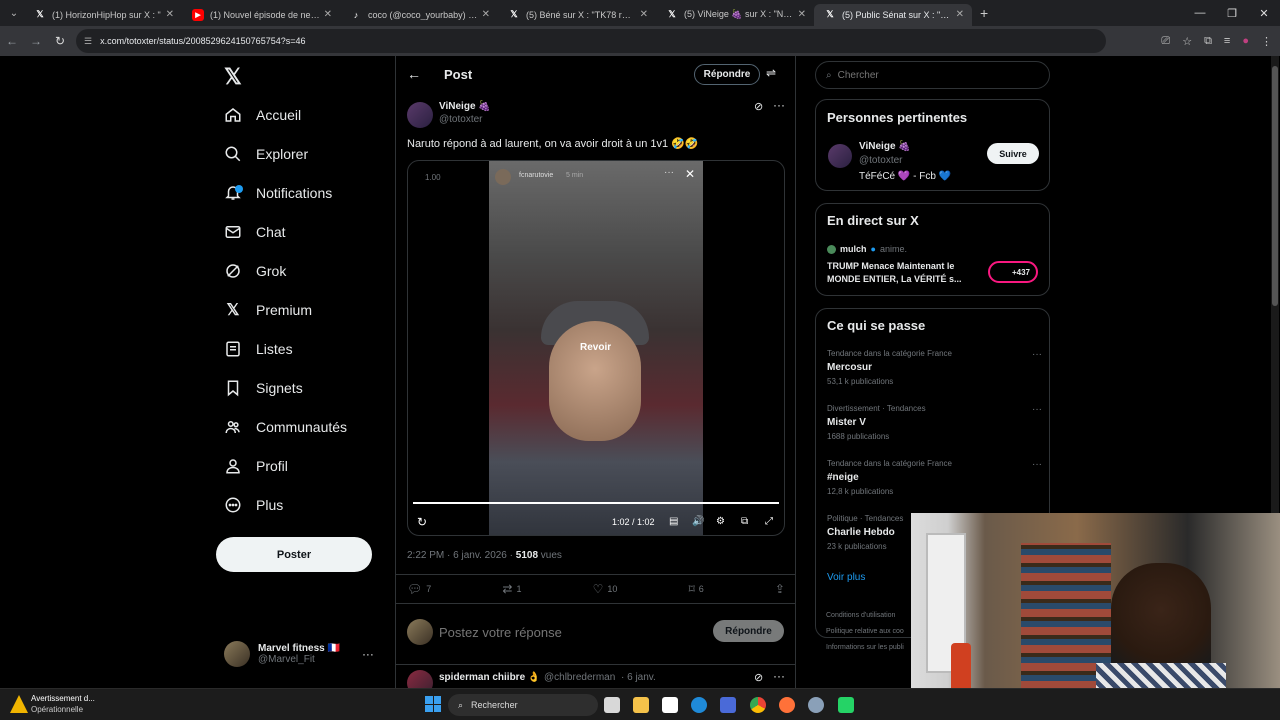 The image size is (1280, 720). What do you see at coordinates (728, 705) in the screenshot?
I see `store-icon` at bounding box center [728, 705].